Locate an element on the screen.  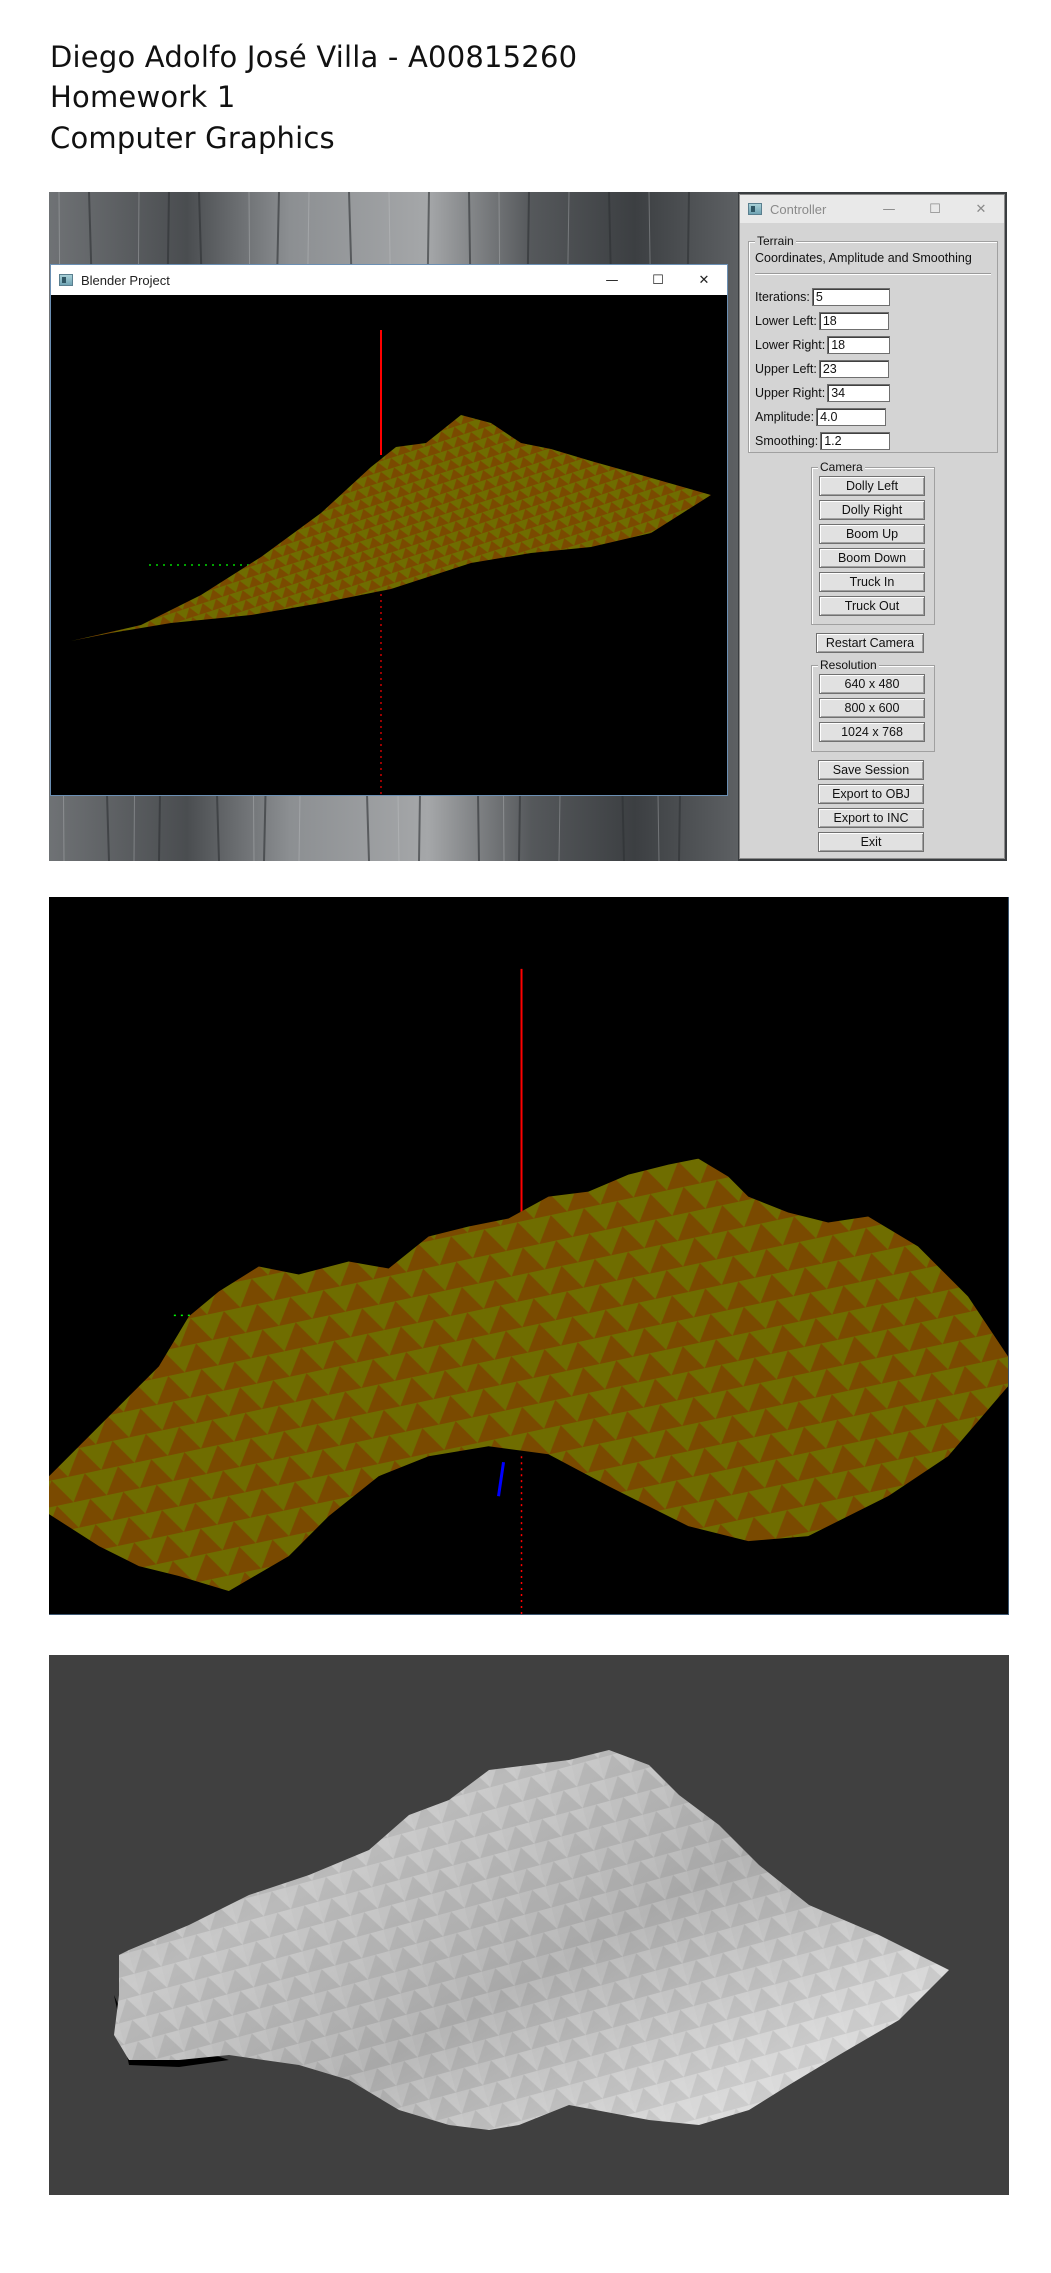
truck-out-button: Truck Out is located at coordinates (872, 606).